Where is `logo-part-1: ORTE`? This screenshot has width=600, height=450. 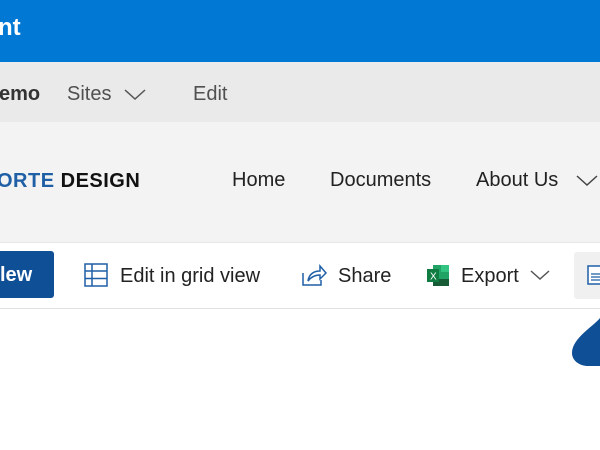
logo-part-1: ORTE is located at coordinates (27, 181).